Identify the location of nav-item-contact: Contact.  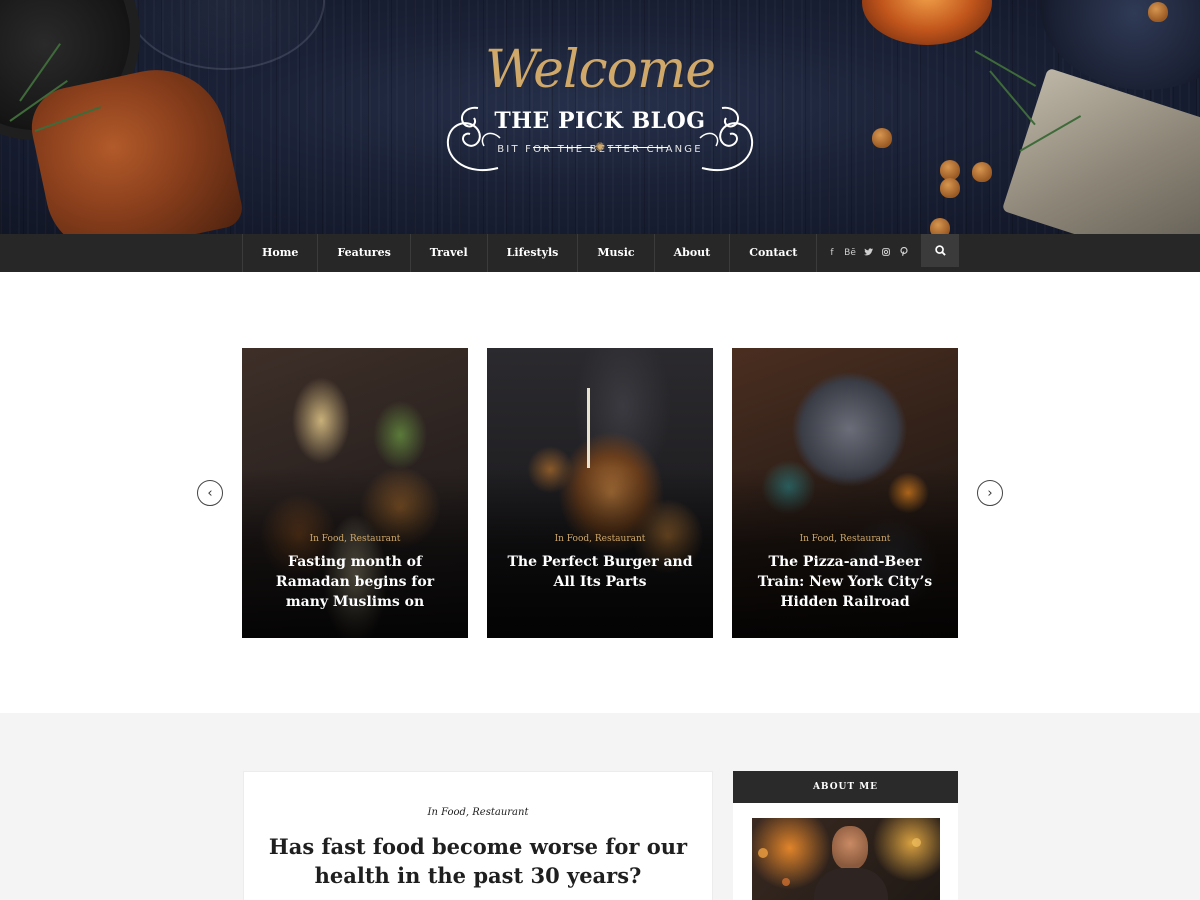
(774, 253).